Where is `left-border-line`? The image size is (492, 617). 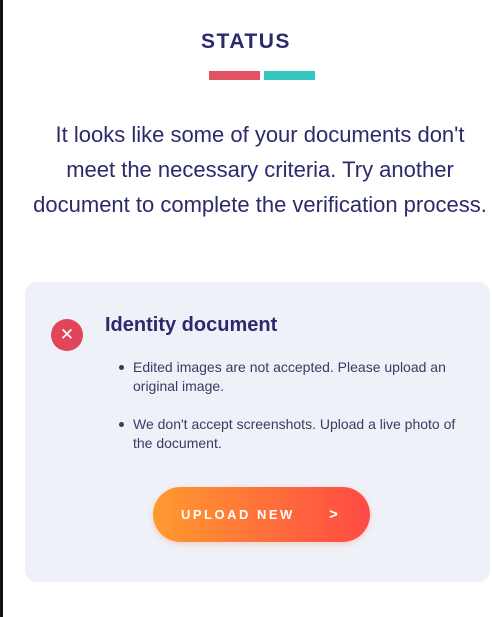
left-border-line is located at coordinates (1, 308).